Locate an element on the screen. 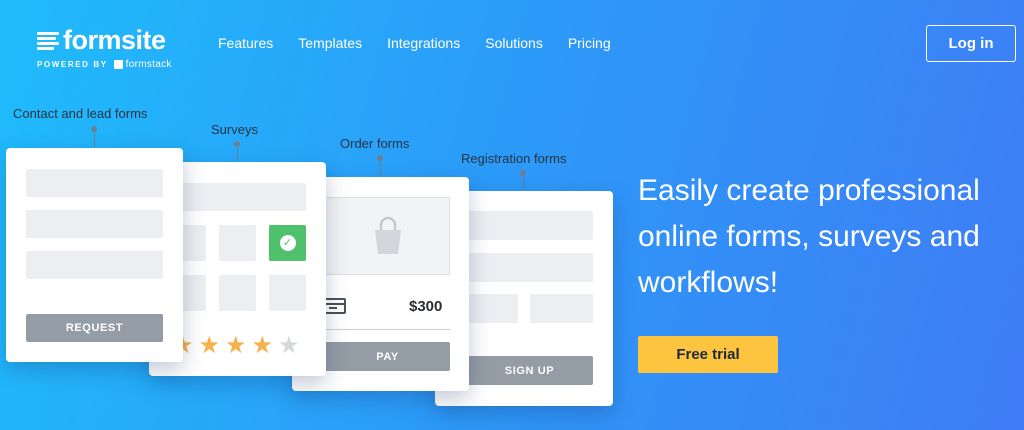 Image resolution: width=1024 pixels, height=430 pixels. logo-wordmark: formsite is located at coordinates (114, 40).